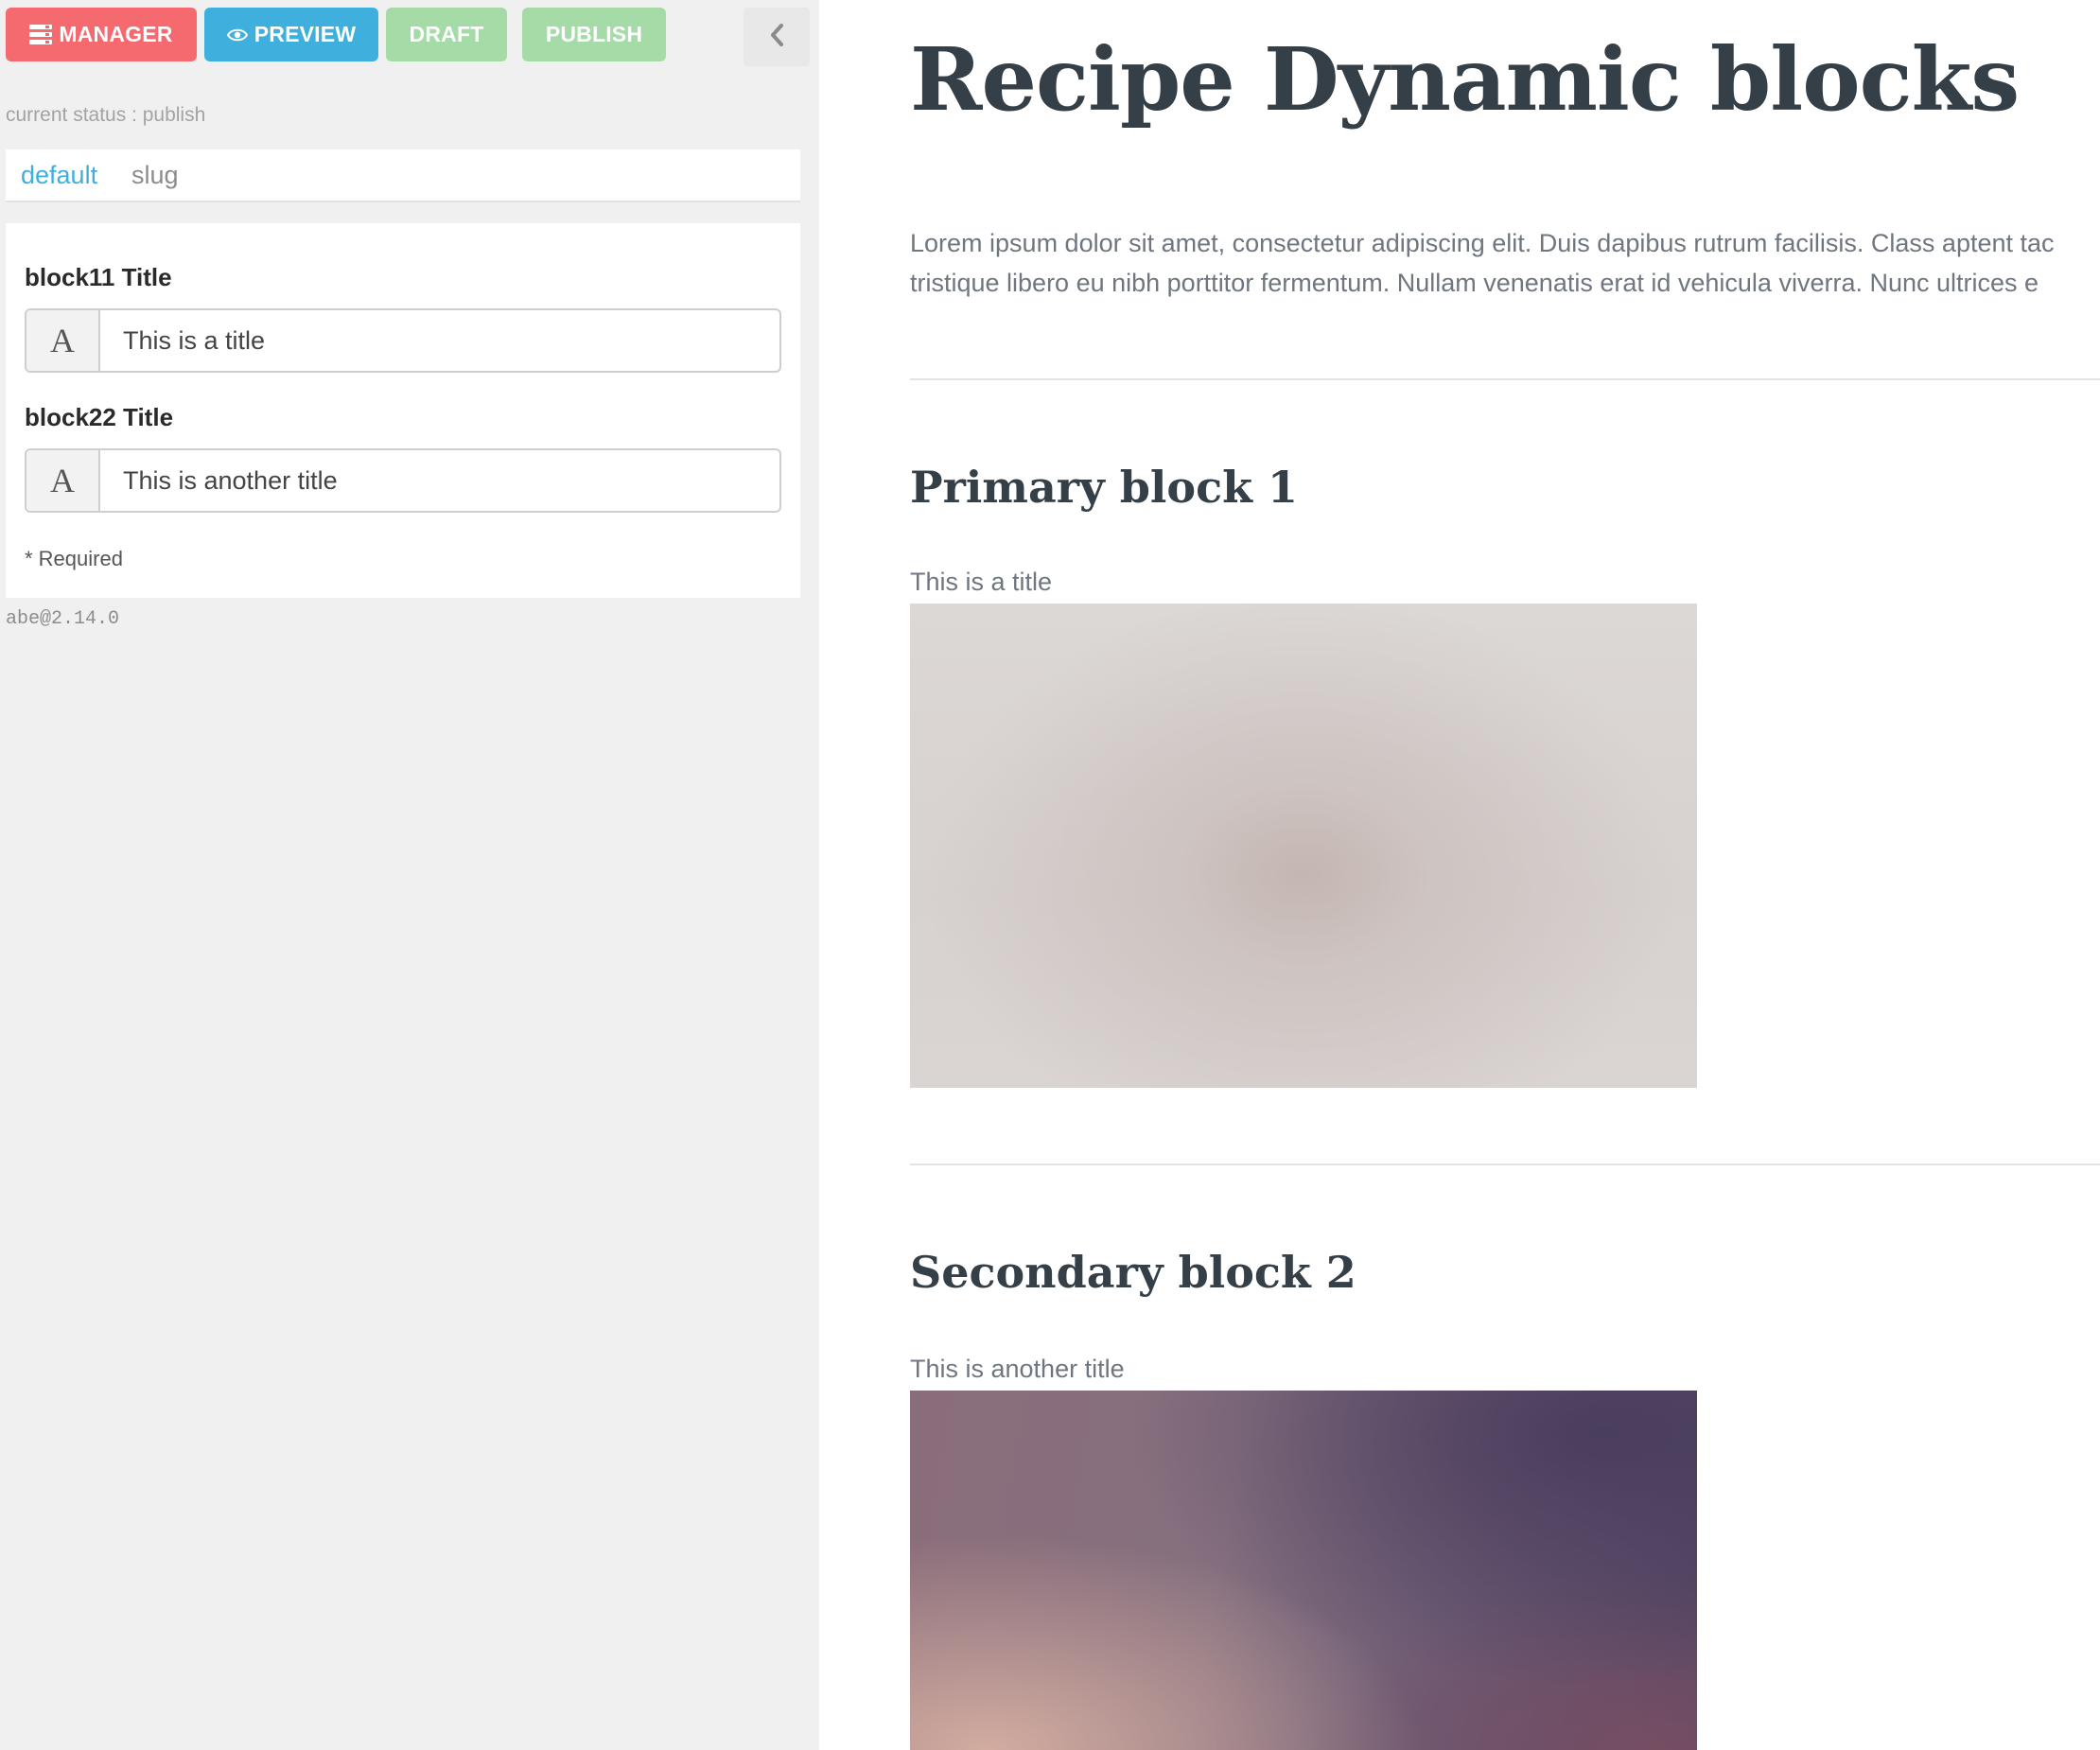 The image size is (2100, 1750). What do you see at coordinates (1303, 1570) in the screenshot?
I see `block-image-secondary` at bounding box center [1303, 1570].